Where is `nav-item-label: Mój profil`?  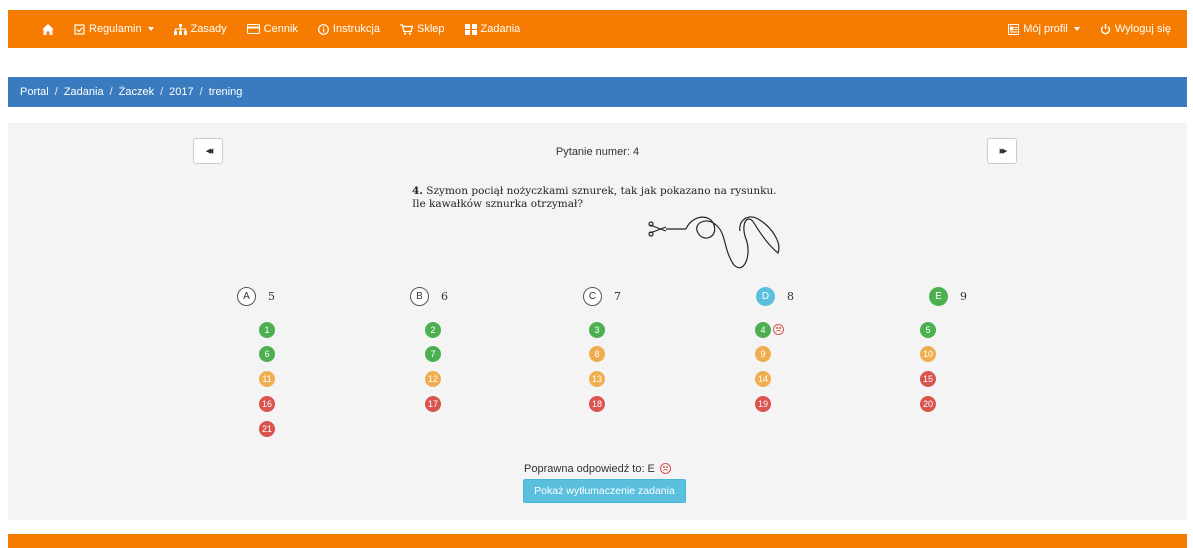 nav-item-label: Mój profil is located at coordinates (1045, 29).